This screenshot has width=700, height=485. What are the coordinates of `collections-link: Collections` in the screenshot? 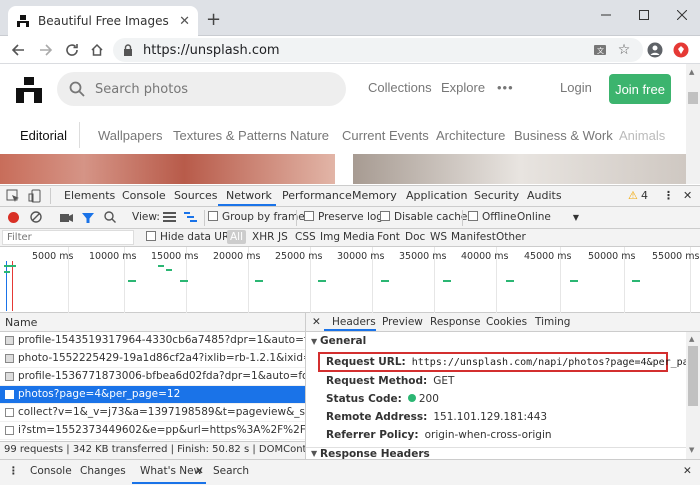 It's located at (400, 87).